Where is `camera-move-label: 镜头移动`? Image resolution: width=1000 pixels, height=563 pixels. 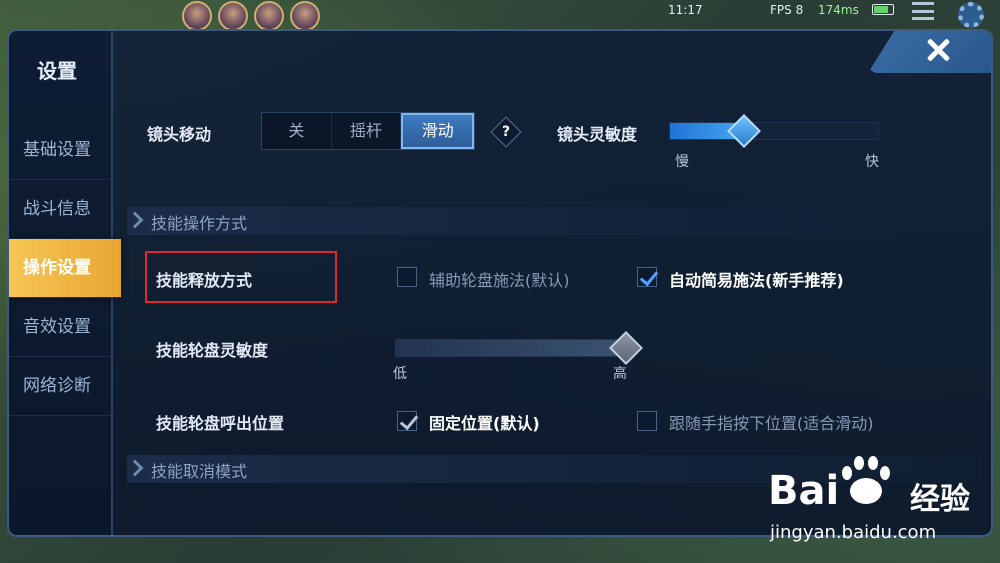 camera-move-label: 镜头移动 is located at coordinates (179, 134).